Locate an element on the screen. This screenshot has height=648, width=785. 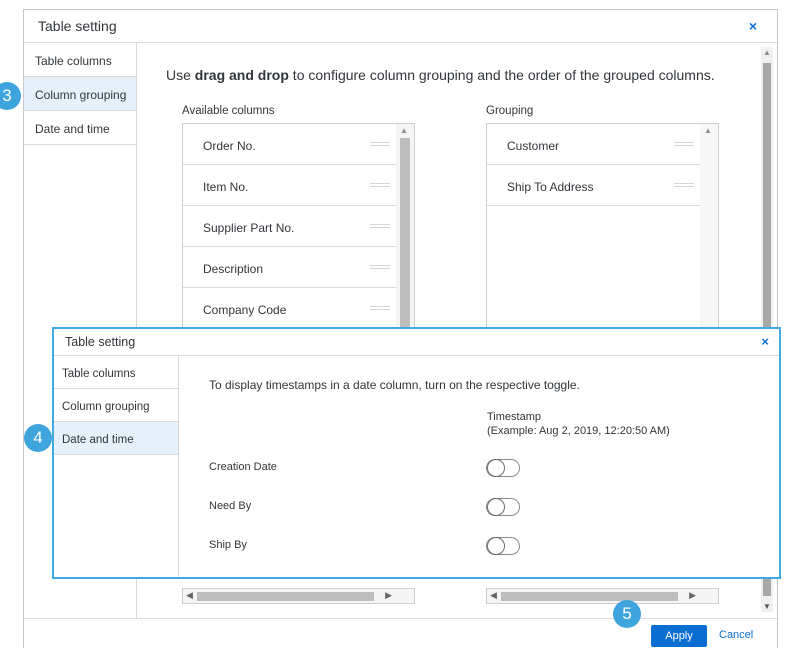
scroll-down-icon: ▼ is located at coordinates (767, 606).